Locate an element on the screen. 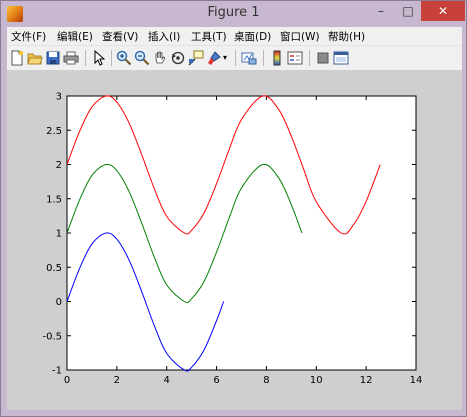 This screenshot has width=467, height=417. x-tick-label: 12 is located at coordinates (366, 380).